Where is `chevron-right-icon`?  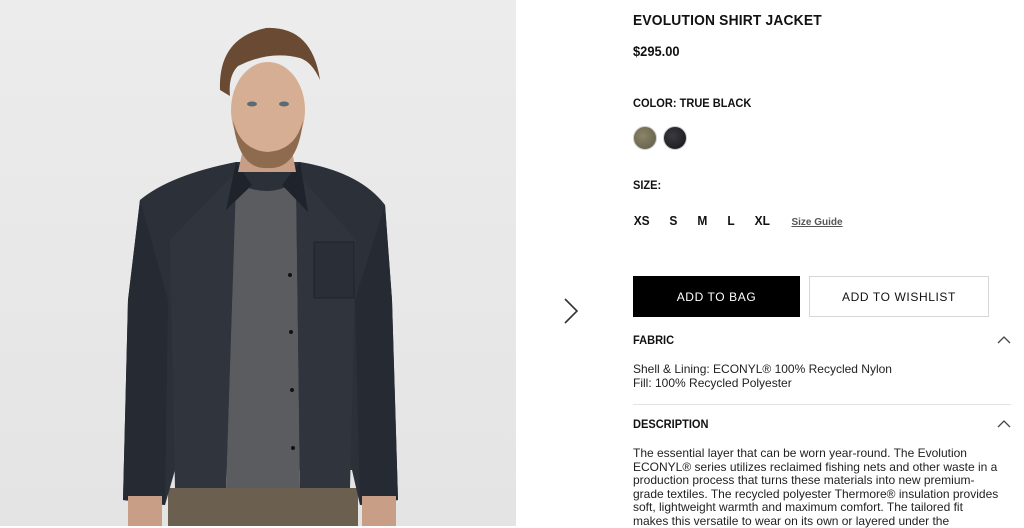 chevron-right-icon is located at coordinates (571, 311).